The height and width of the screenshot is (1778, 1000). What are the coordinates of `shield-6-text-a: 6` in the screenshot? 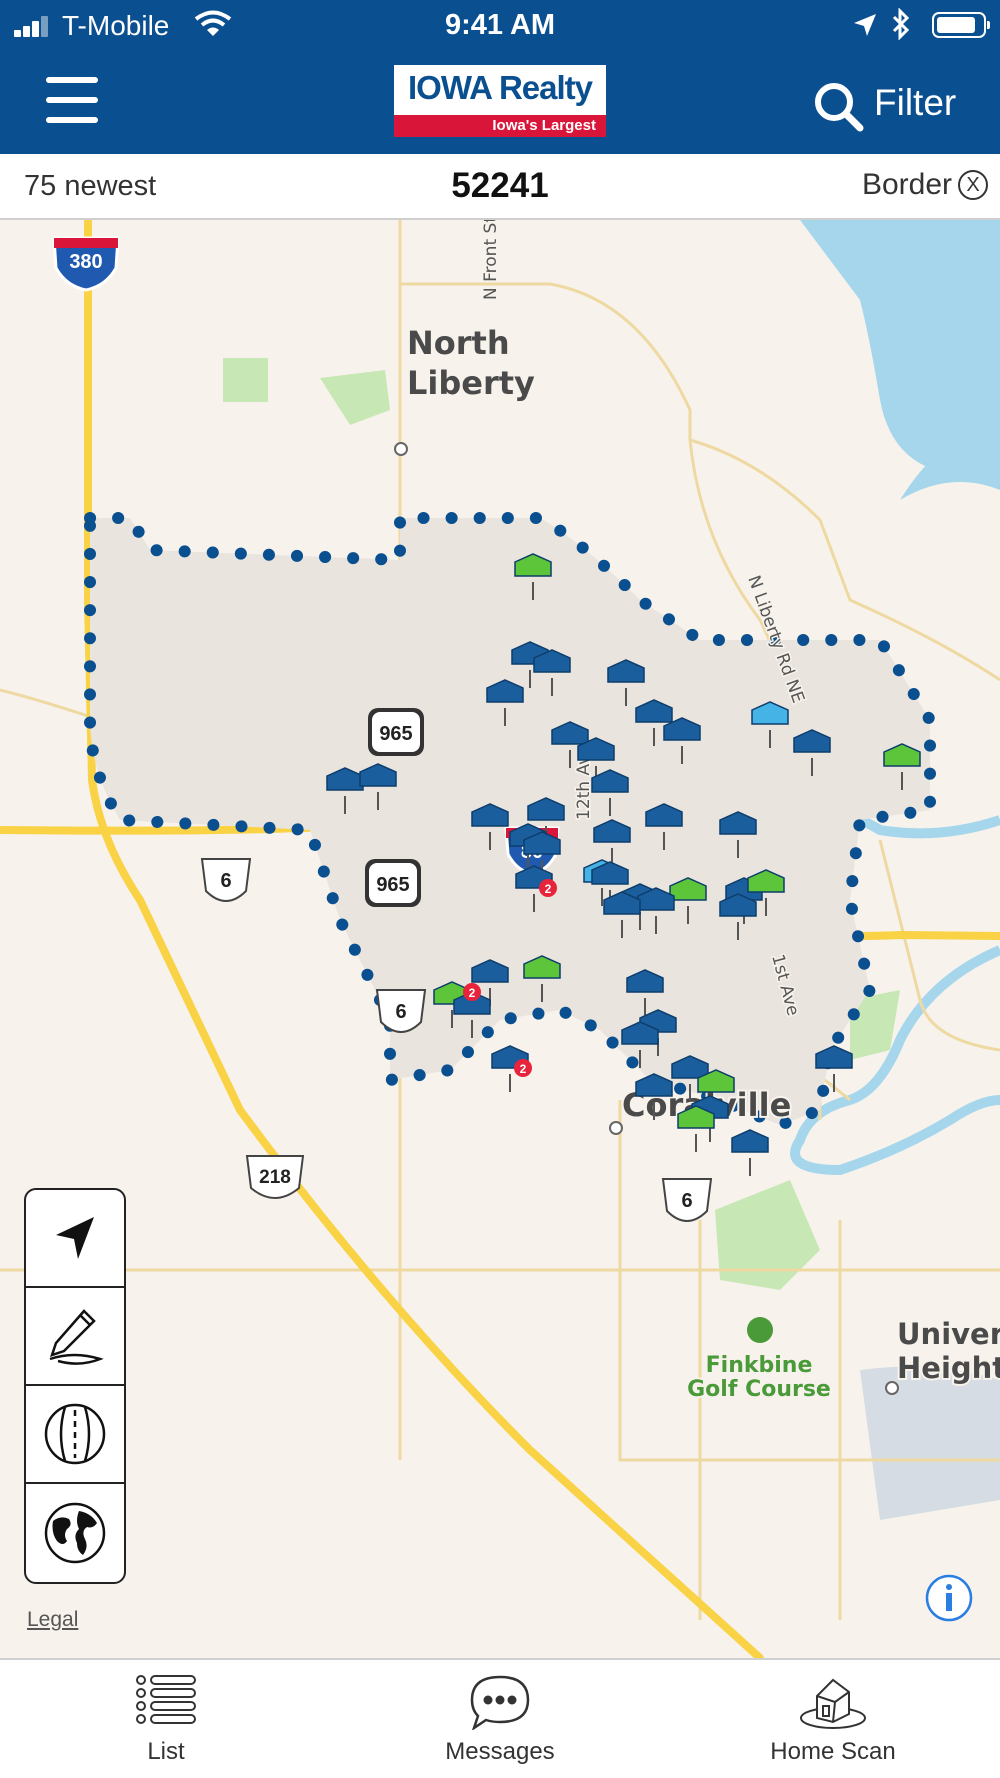 It's located at (225, 881).